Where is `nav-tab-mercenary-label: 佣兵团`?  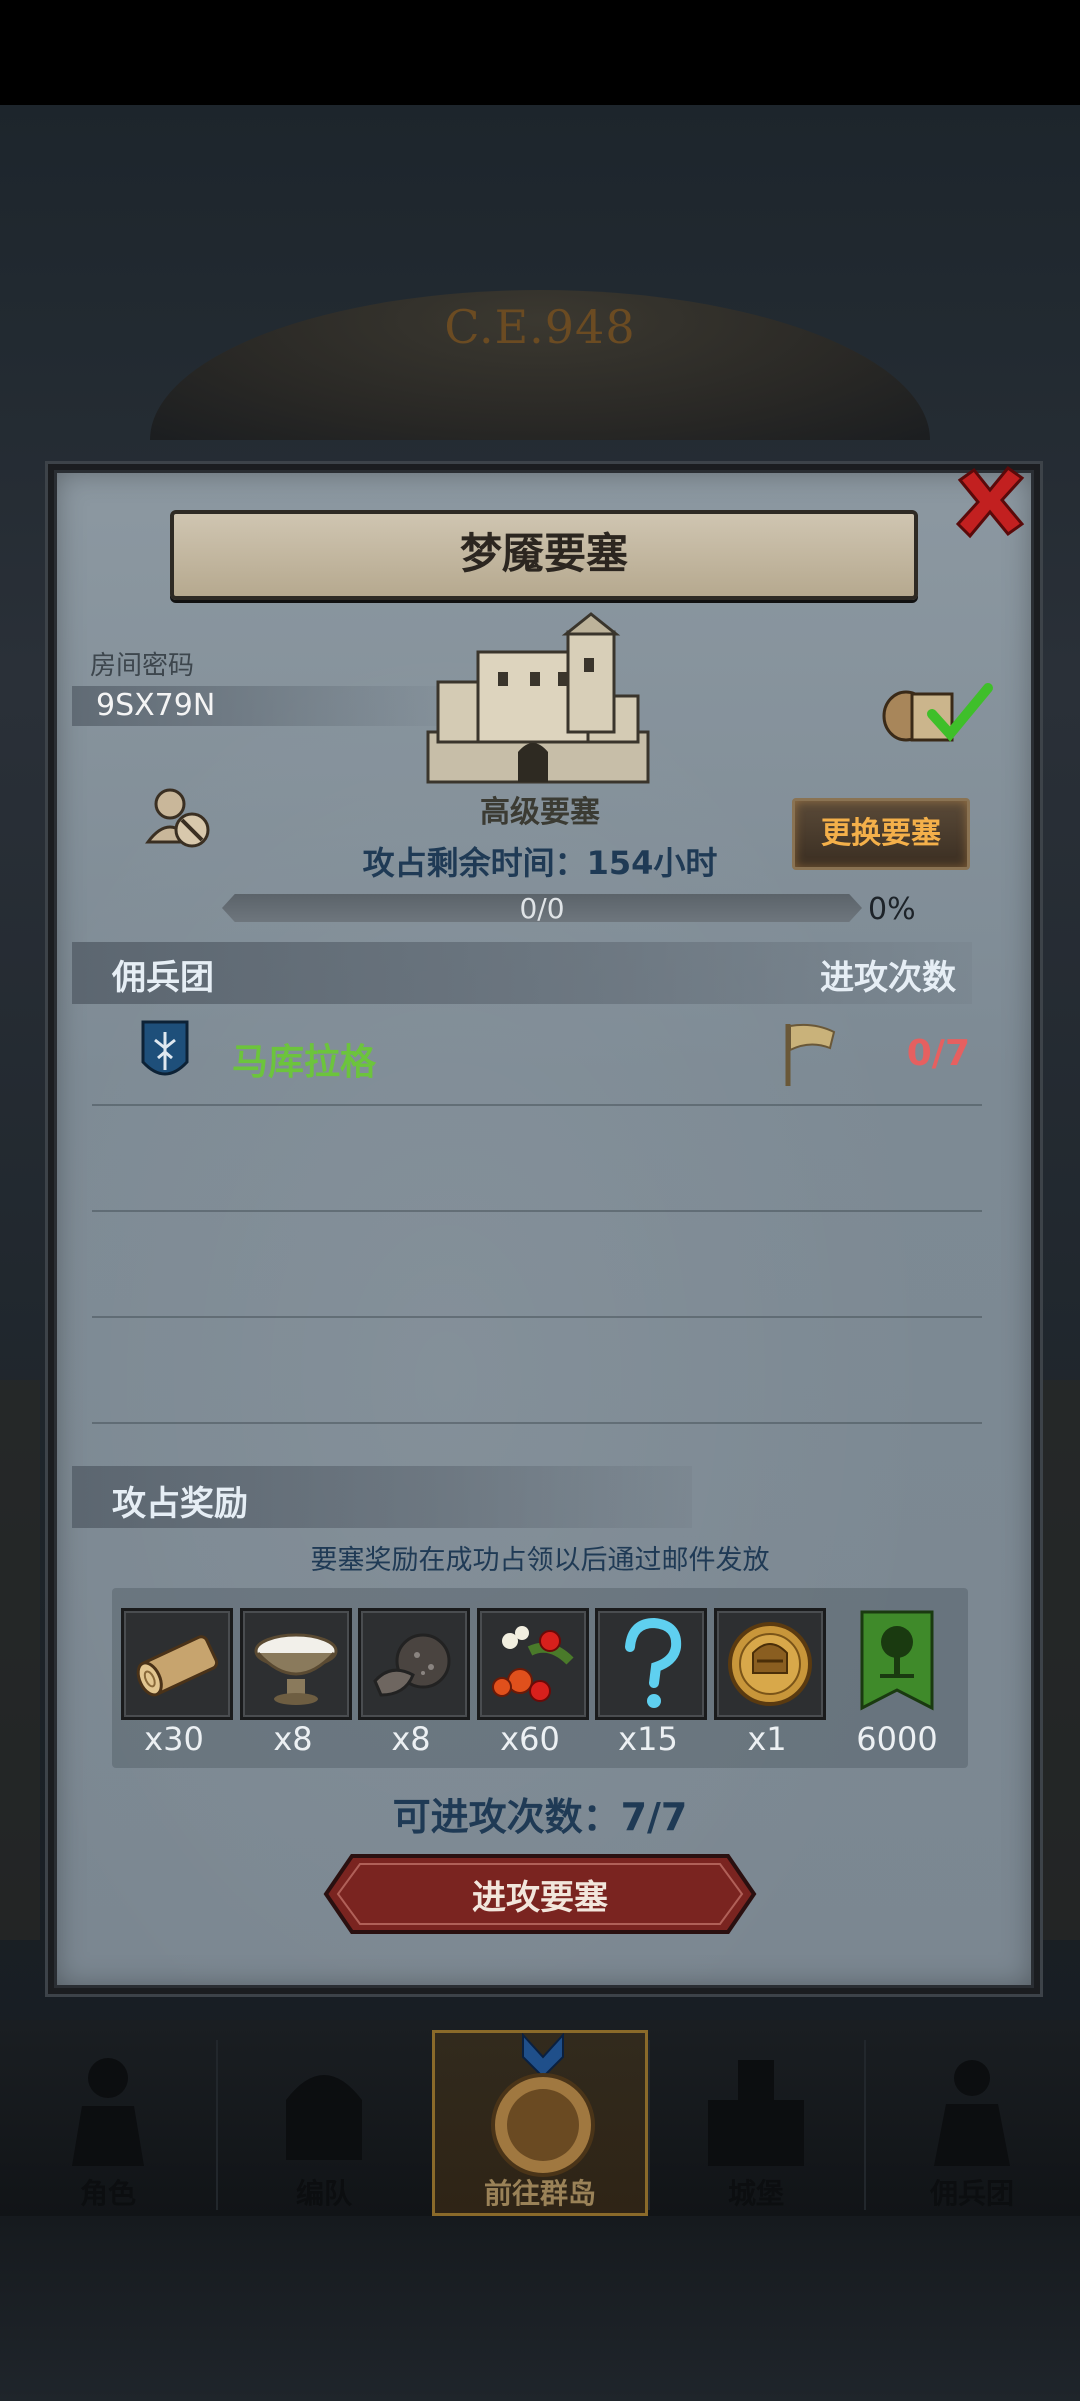 nav-tab-mercenary-label: 佣兵团 is located at coordinates (971, 2193).